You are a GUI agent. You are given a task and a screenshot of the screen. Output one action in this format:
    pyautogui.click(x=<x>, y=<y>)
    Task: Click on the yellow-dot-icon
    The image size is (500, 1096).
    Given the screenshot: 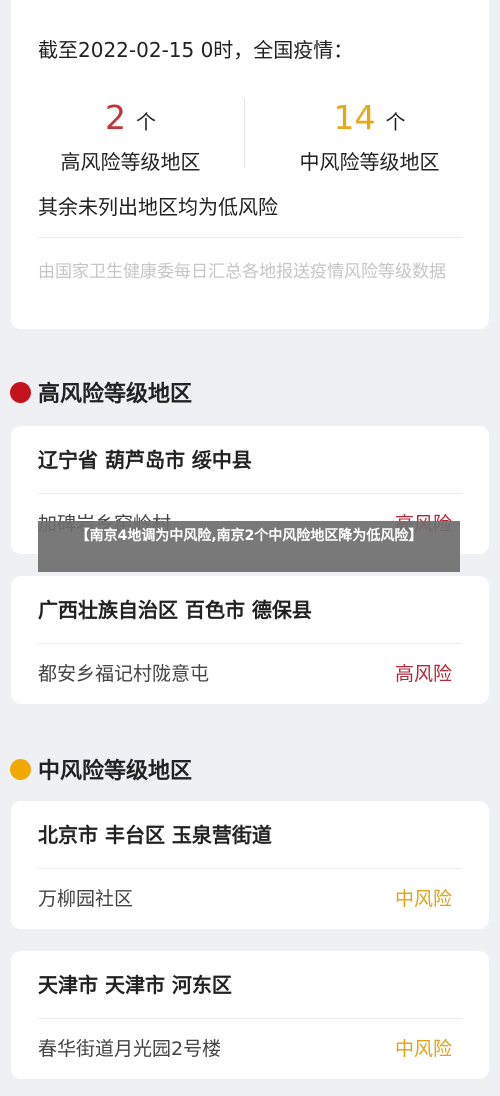 What is the action you would take?
    pyautogui.click(x=20, y=769)
    